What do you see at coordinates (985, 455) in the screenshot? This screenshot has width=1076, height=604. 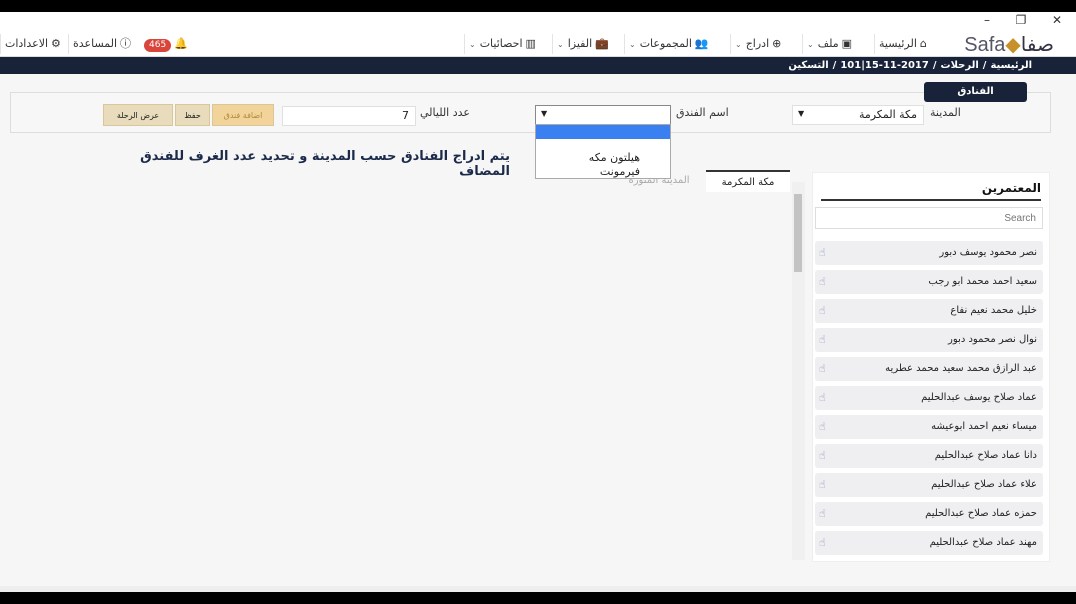 I see `pilgrim-name: دانا عماد صلاح عبدالحليم` at bounding box center [985, 455].